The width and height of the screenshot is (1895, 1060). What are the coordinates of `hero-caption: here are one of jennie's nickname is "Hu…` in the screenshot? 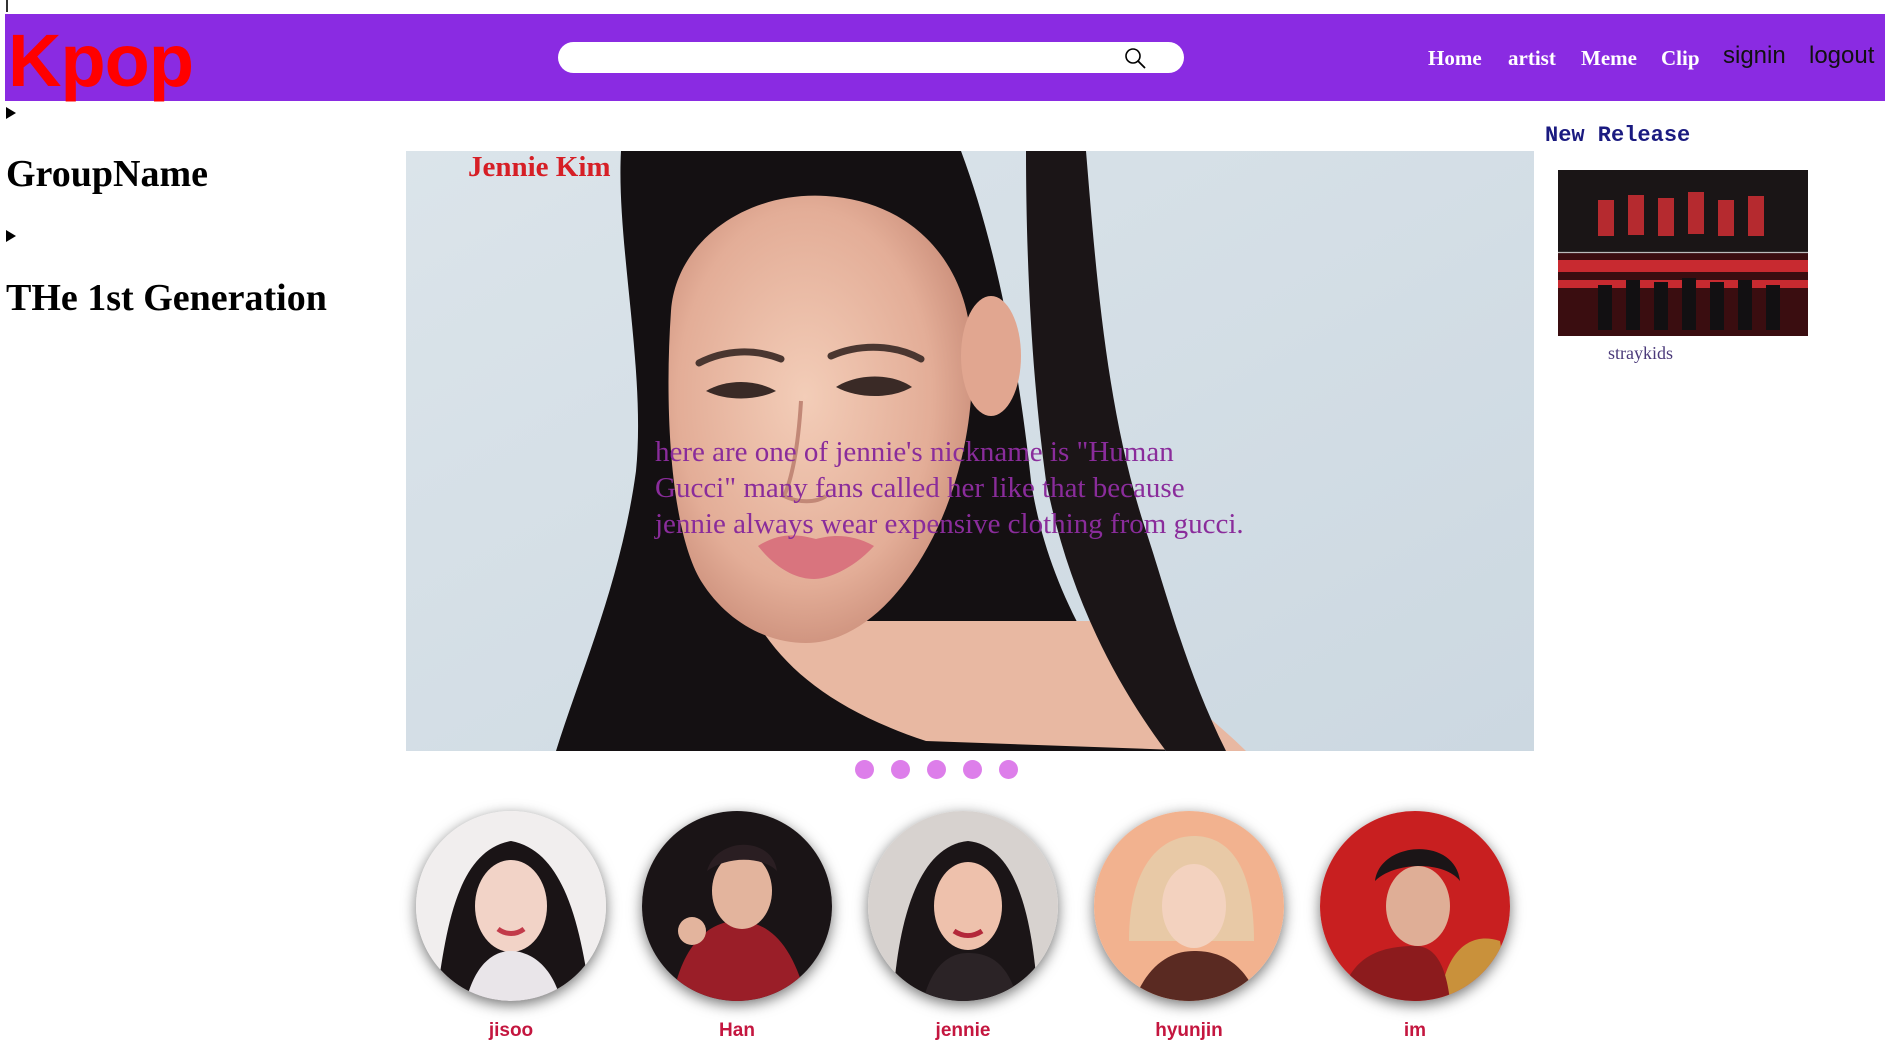 It's located at (949, 488).